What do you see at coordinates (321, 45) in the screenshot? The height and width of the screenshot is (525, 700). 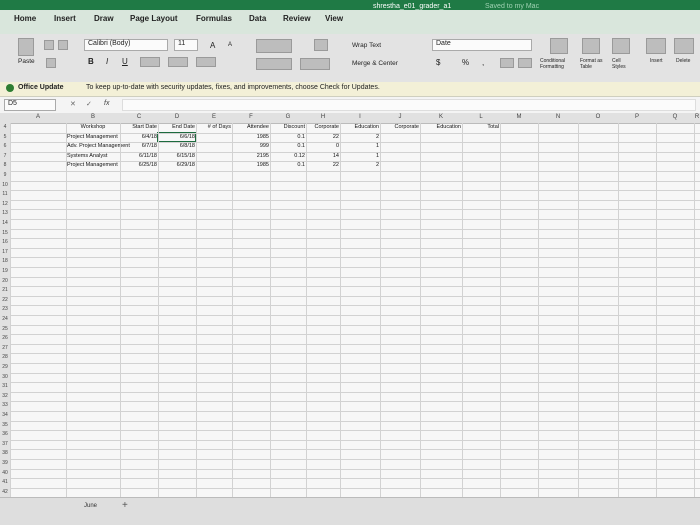 I see `orientation-icon` at bounding box center [321, 45].